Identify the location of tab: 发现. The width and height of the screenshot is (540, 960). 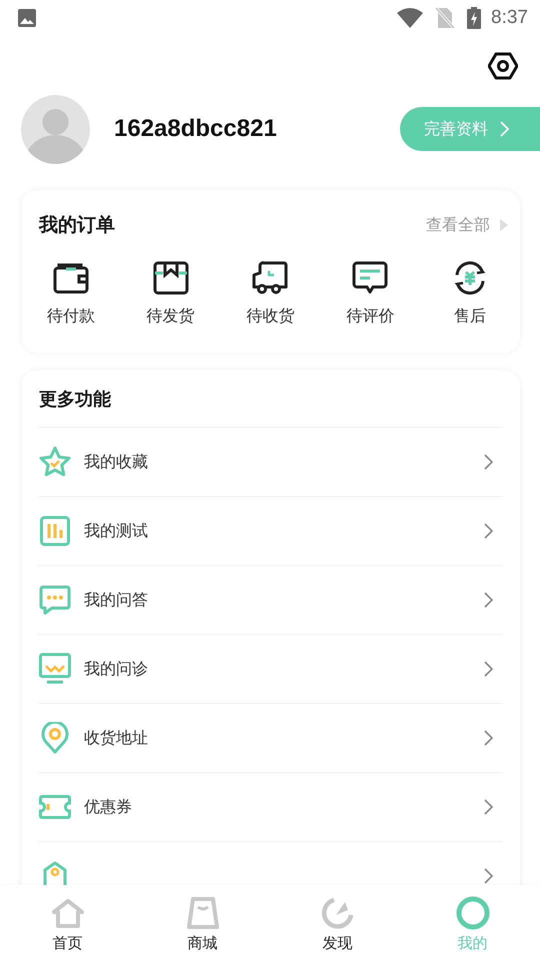
(337, 922).